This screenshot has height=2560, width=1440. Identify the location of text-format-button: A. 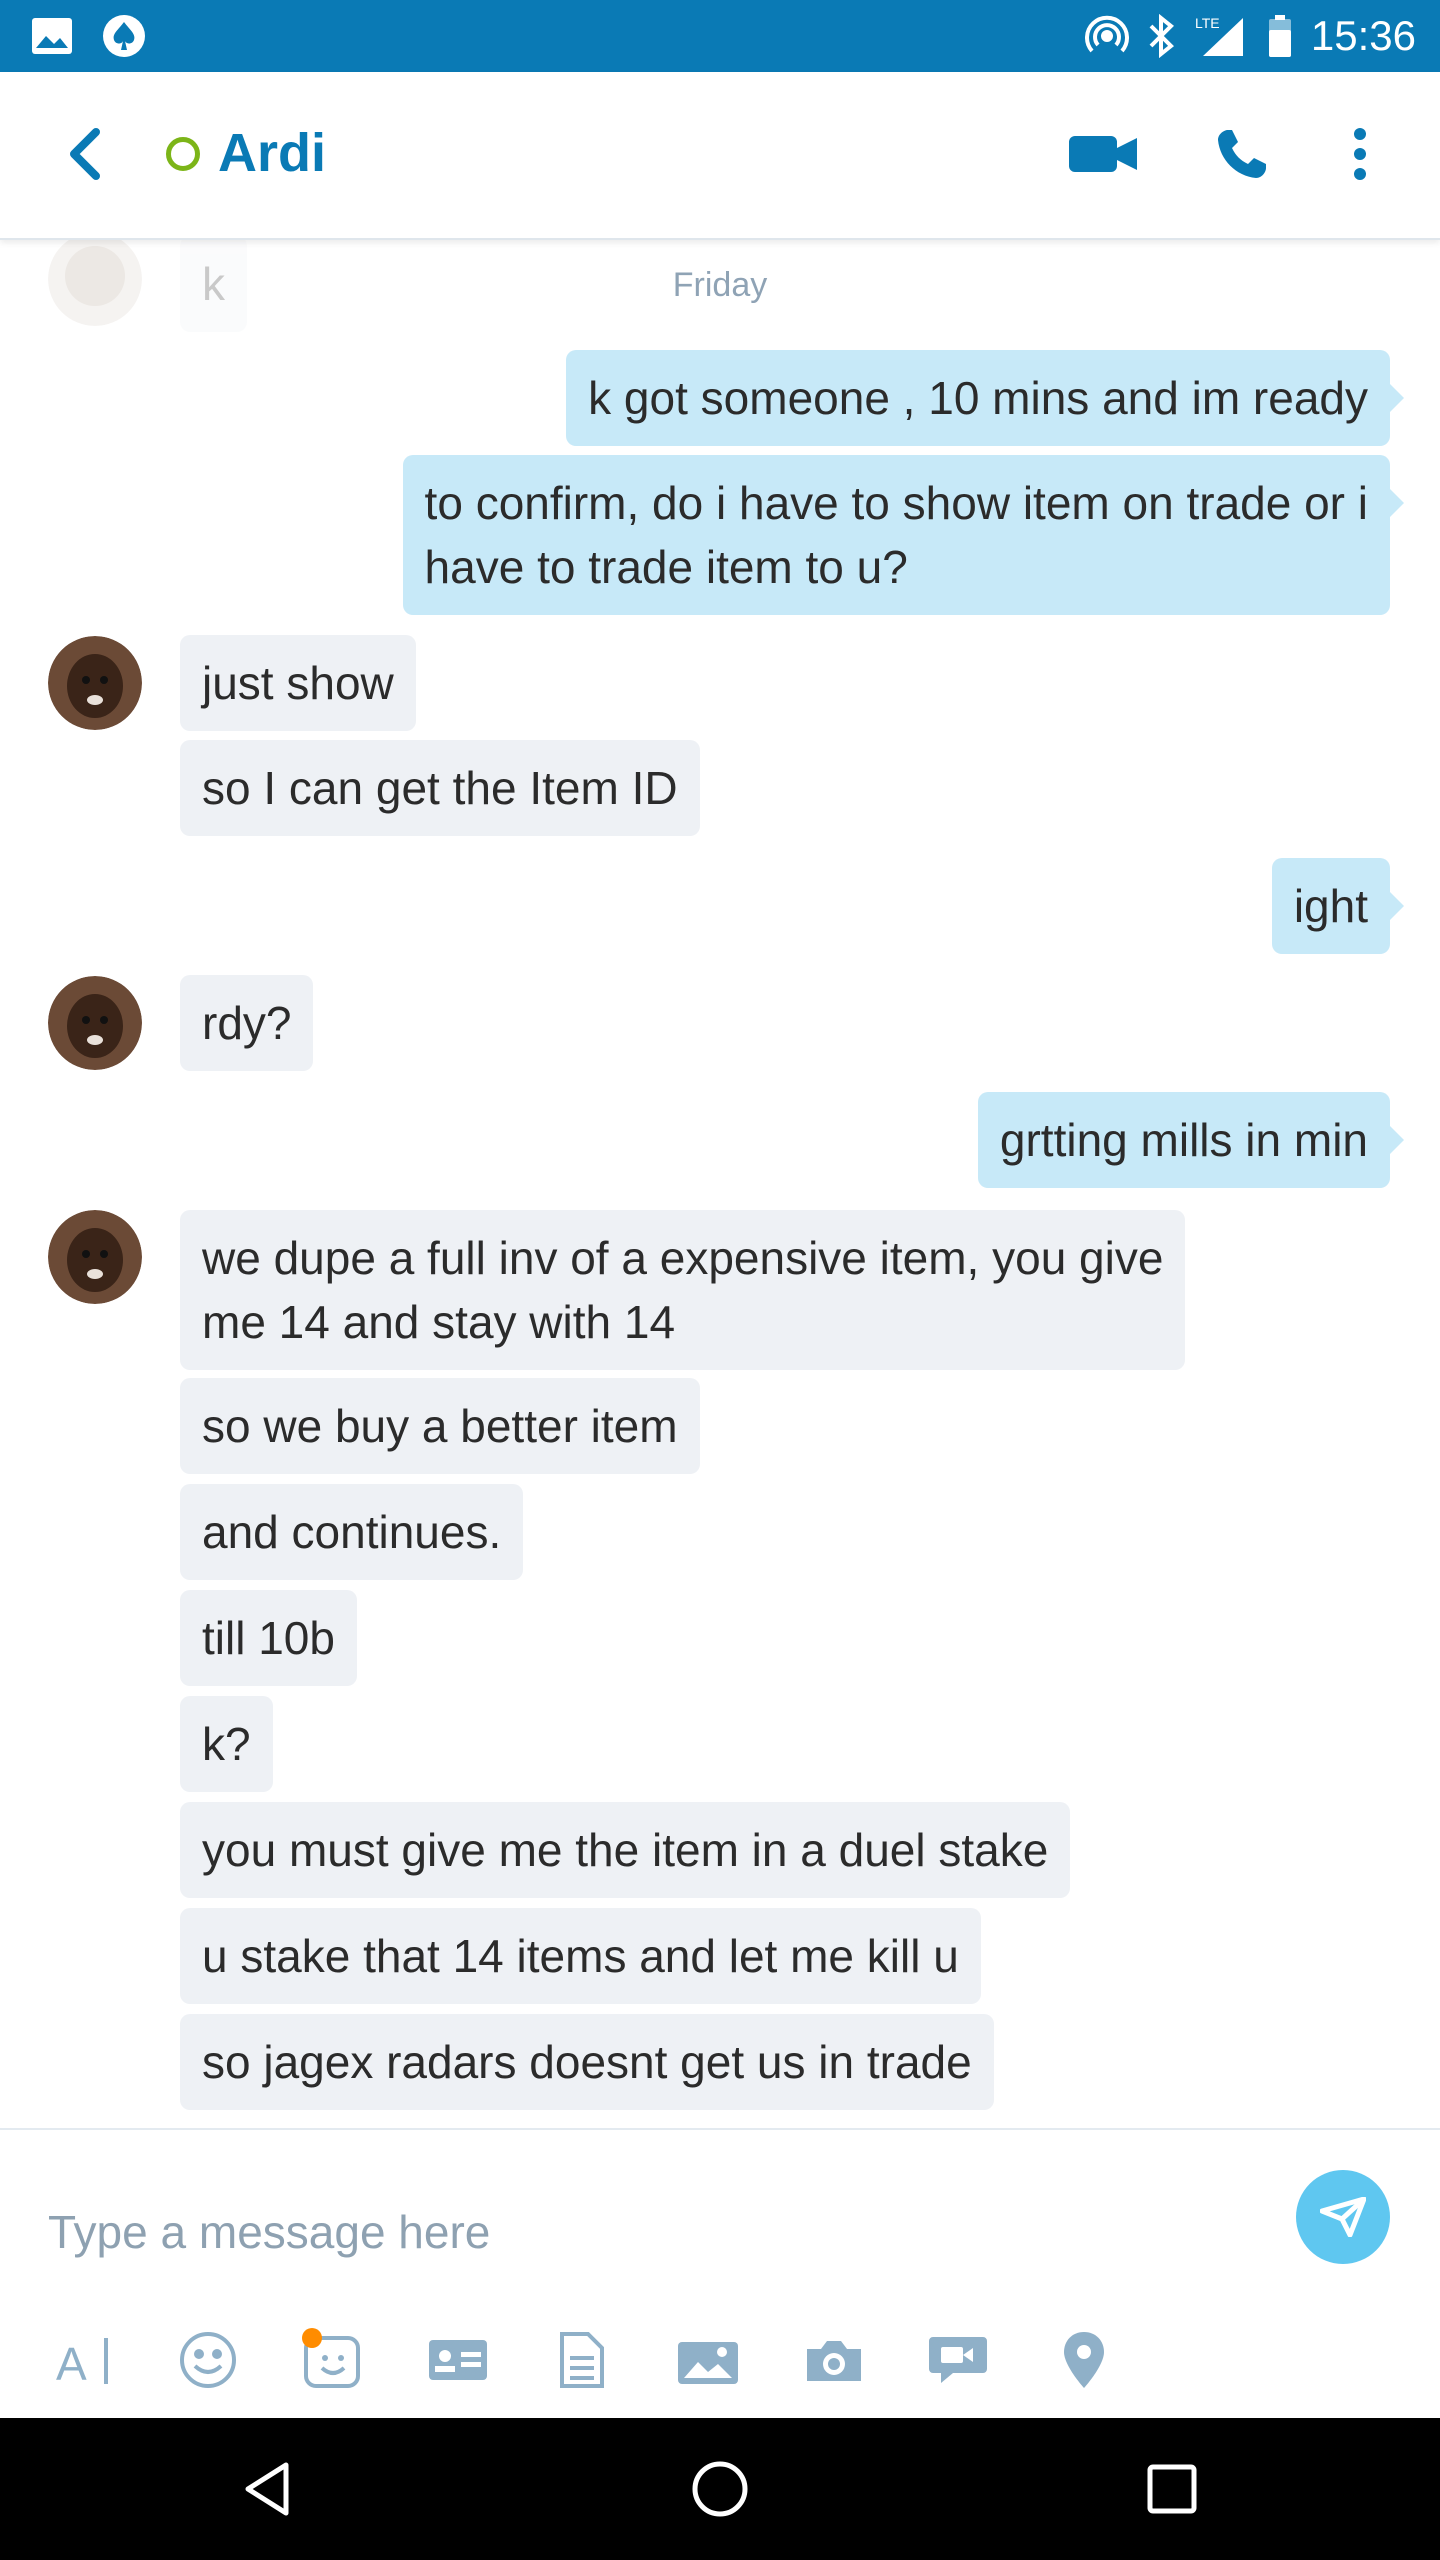
(84, 2360).